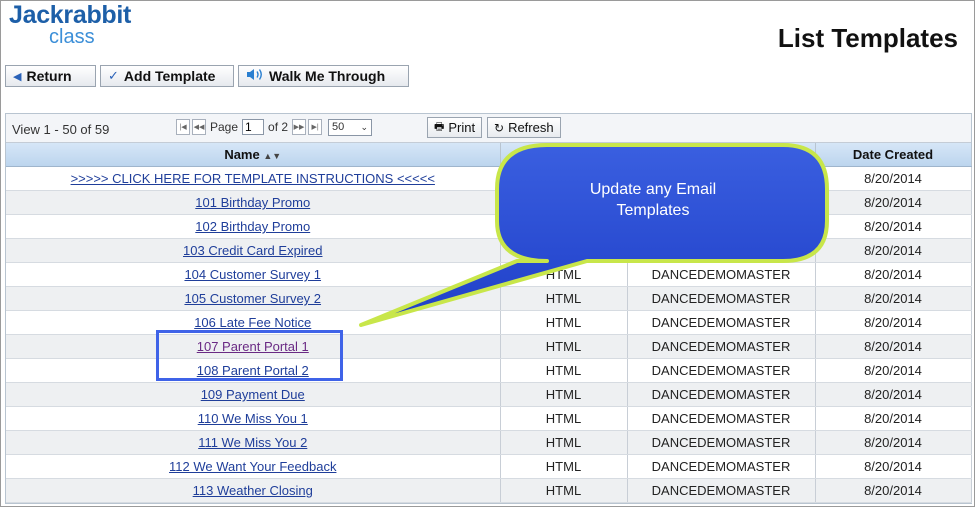 The width and height of the screenshot is (975, 507). I want to click on jackrabbit-logo: Jackrabbit class, so click(70, 24).